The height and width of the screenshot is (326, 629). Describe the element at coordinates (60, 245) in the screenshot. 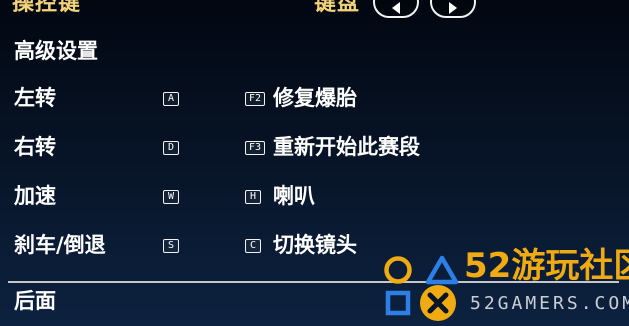

I see `brake-reverse-label: 刹车/倒退` at that location.